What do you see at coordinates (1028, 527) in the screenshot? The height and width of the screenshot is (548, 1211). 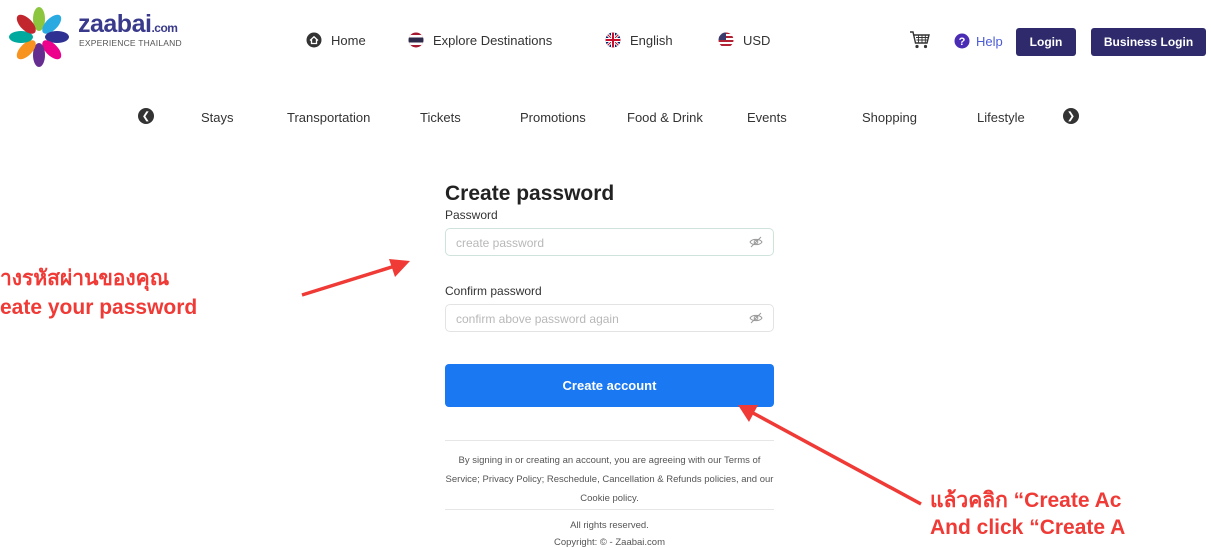 I see `annotation-right-english: And click “Create A` at bounding box center [1028, 527].